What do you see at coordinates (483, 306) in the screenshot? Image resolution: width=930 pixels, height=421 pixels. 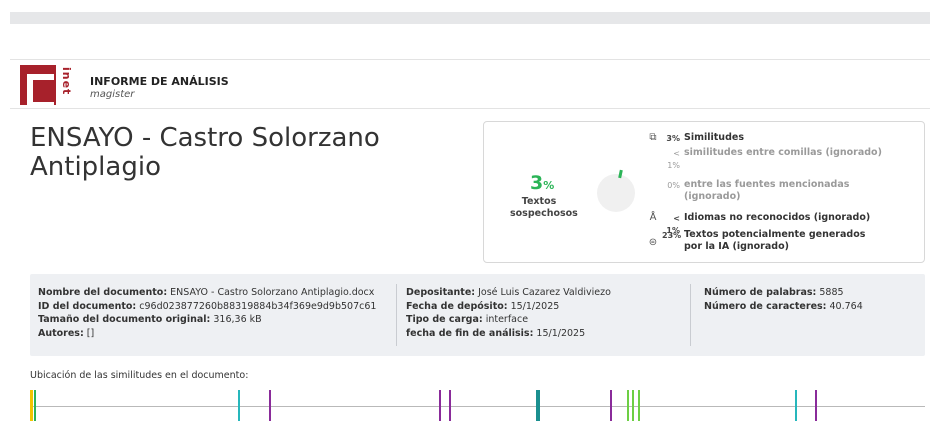 I see `info-fecha: Fecha de depósito: 15/1/2025` at bounding box center [483, 306].